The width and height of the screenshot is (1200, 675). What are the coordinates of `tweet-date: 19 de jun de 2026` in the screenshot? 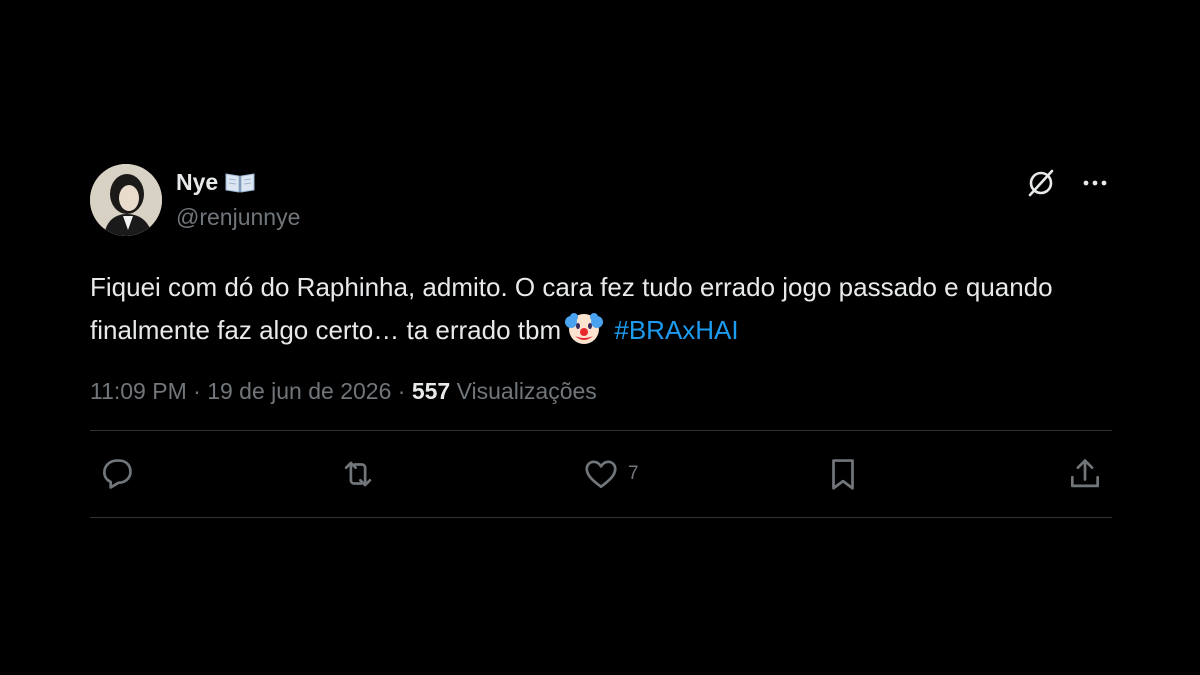 It's located at (299, 391).